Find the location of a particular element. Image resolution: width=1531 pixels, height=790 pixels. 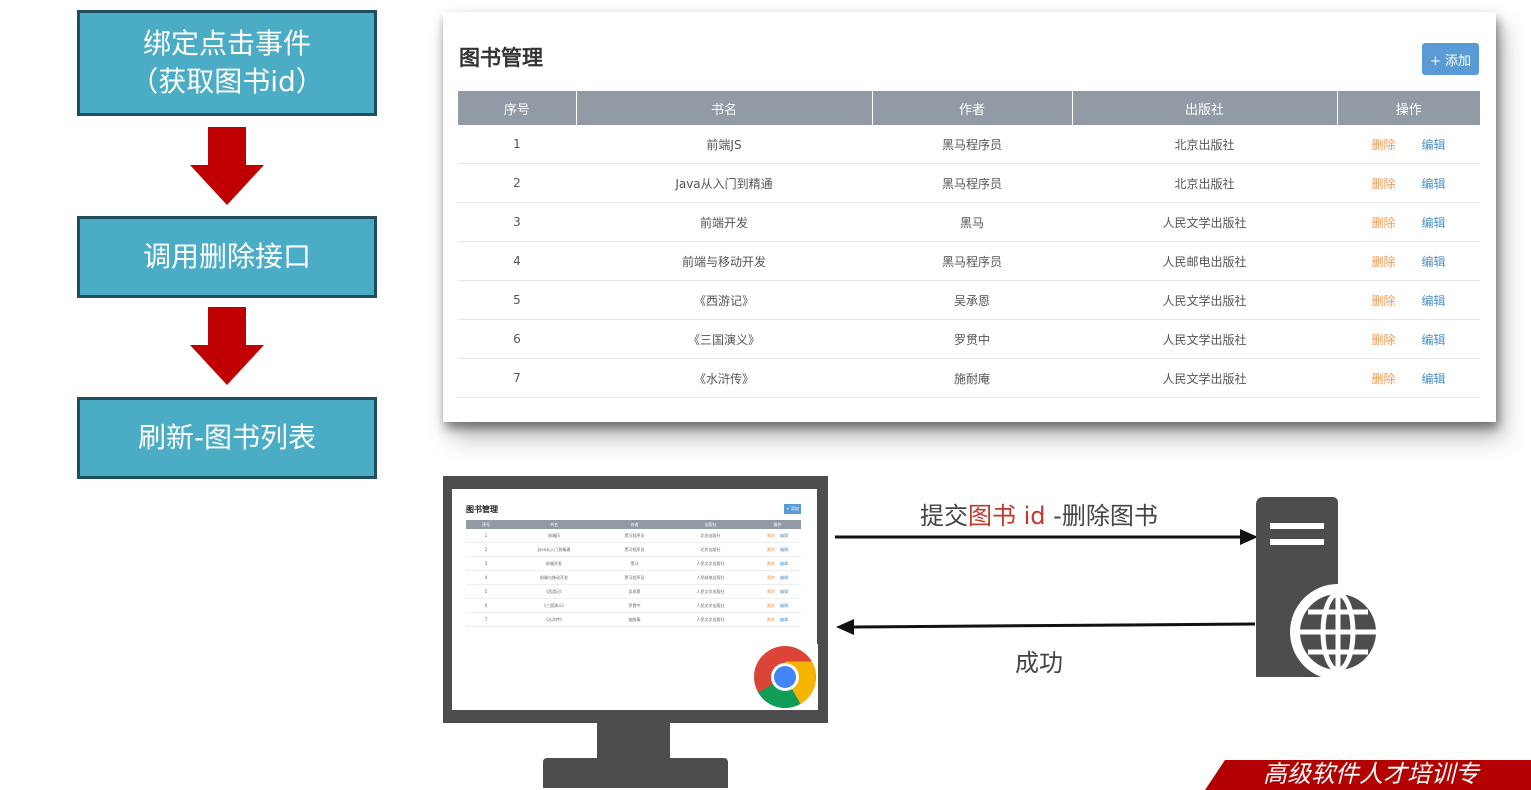

mini-cell: 北京出版社 is located at coordinates (710, 549).